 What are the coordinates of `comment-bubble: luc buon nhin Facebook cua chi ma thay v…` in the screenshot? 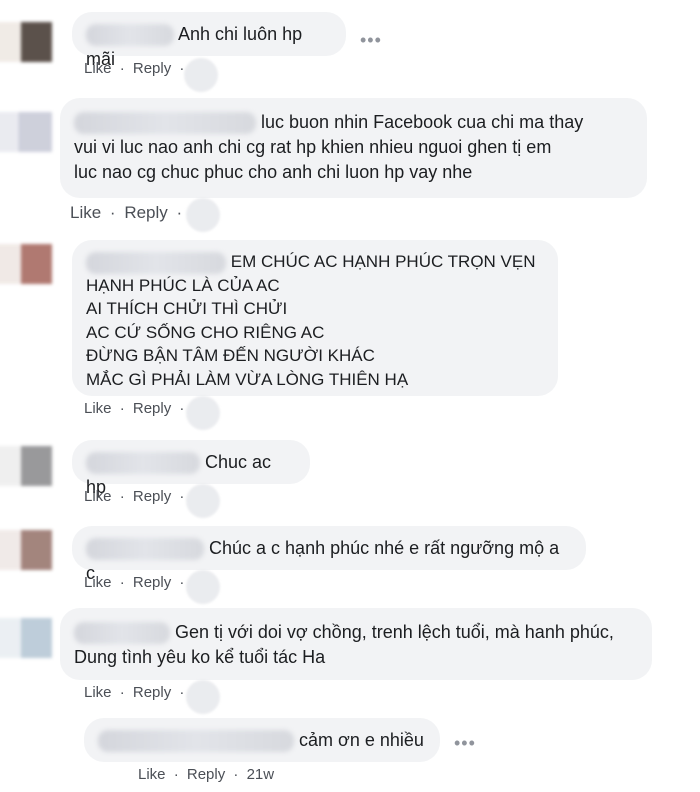 It's located at (353, 148).